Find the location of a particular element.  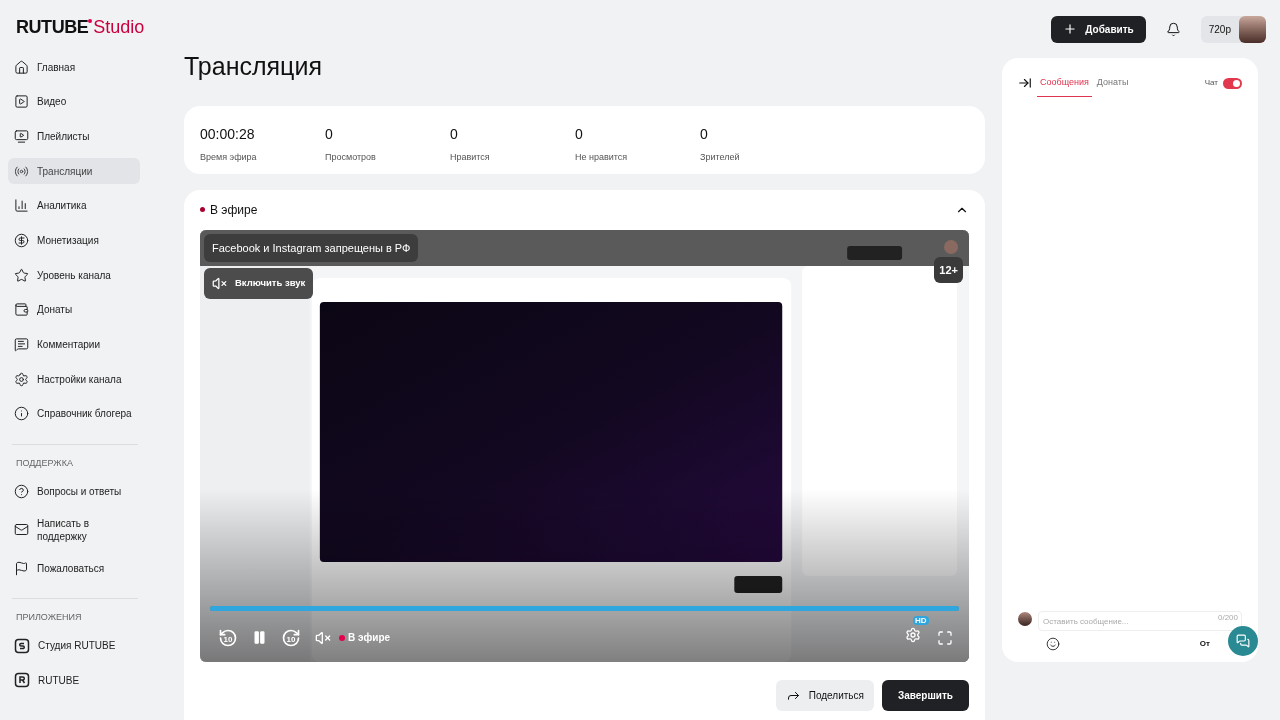

pause-button is located at coordinates (259, 637).